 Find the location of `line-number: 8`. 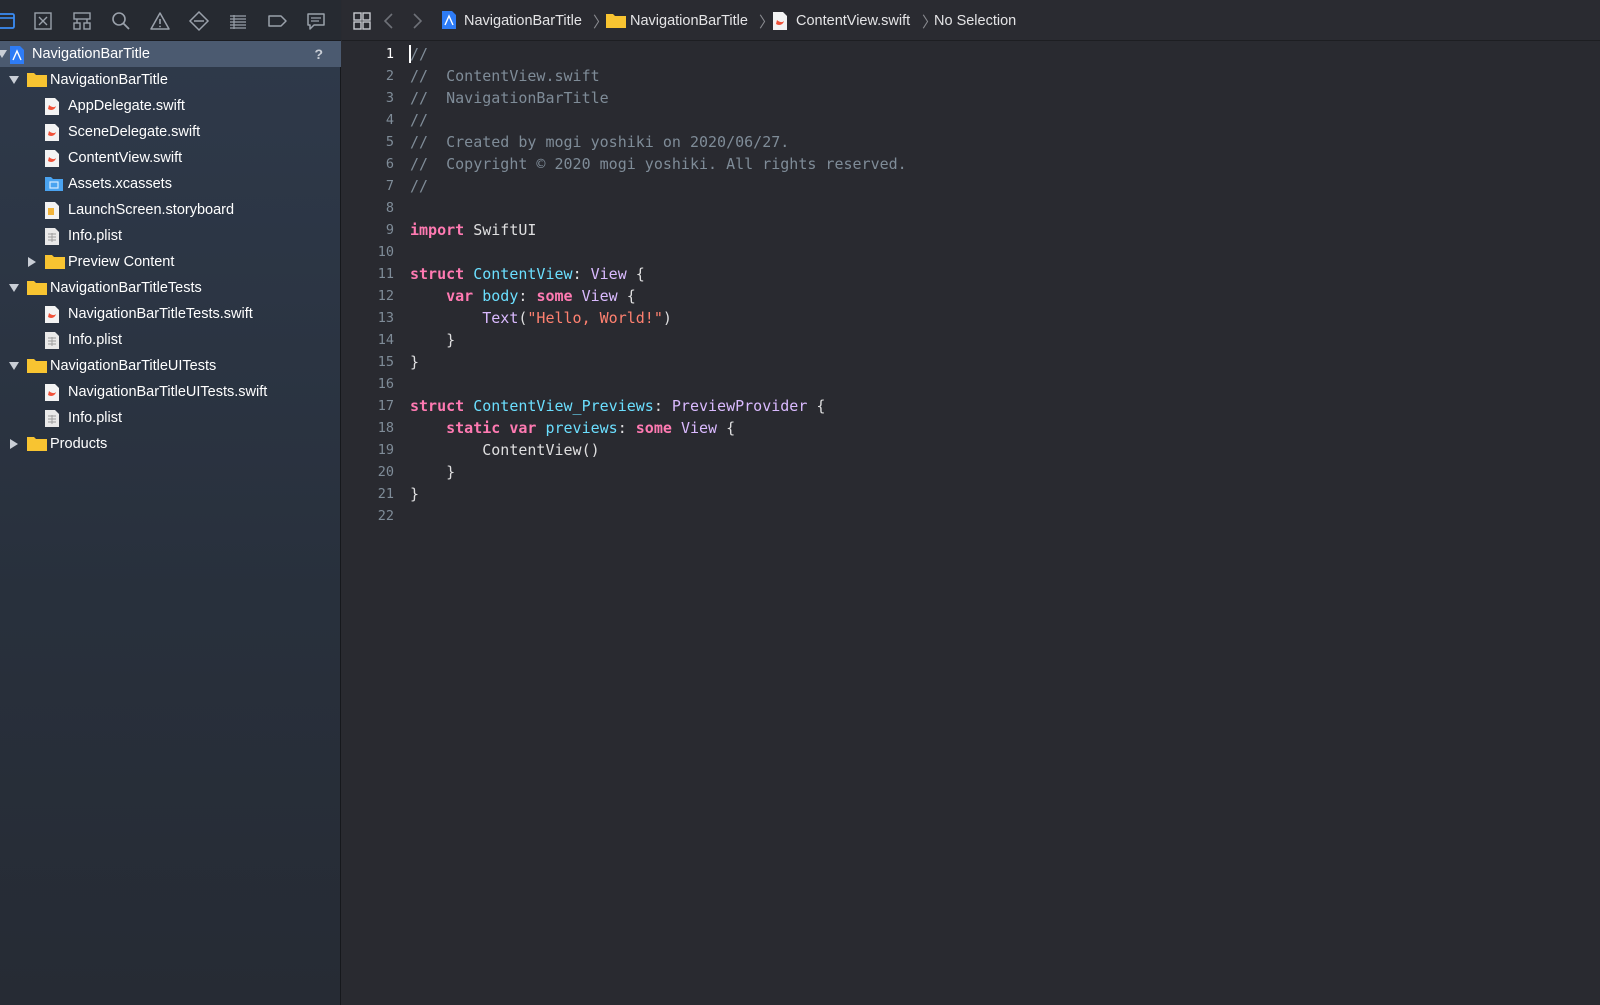

line-number: 8 is located at coordinates (389, 208).